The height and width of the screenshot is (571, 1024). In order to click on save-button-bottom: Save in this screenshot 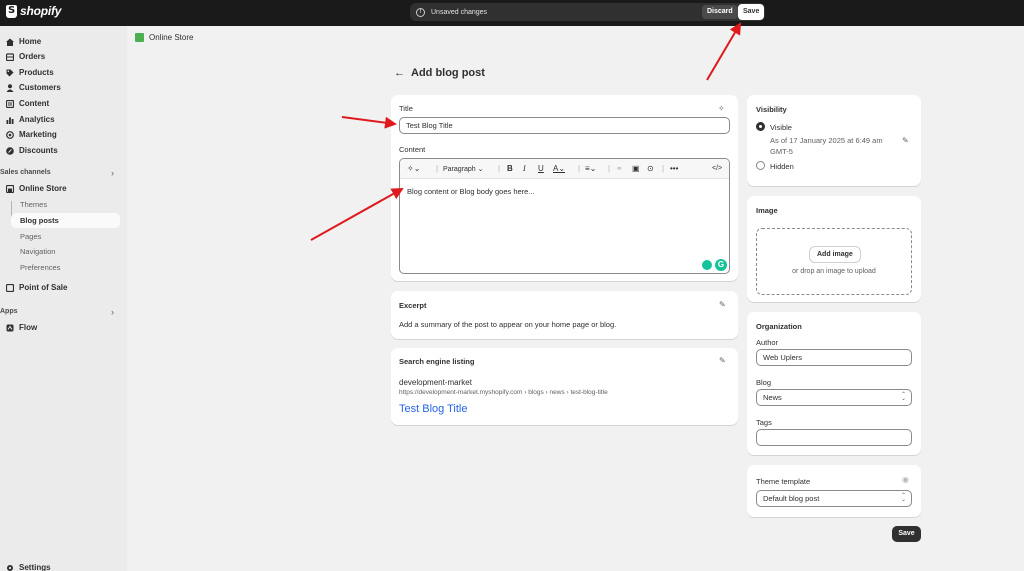, I will do `click(906, 534)`.